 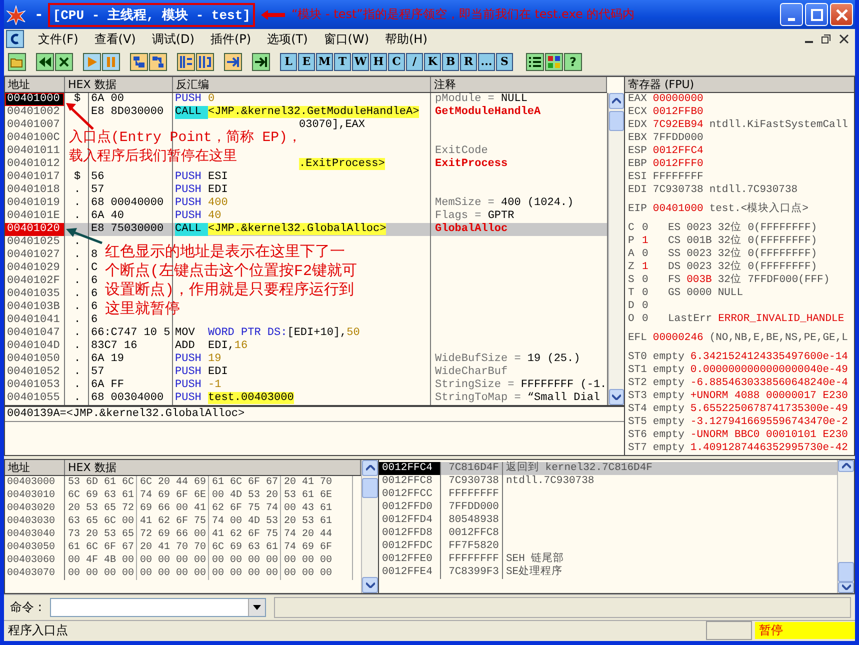 I want to click on pause-button, so click(x=111, y=61).